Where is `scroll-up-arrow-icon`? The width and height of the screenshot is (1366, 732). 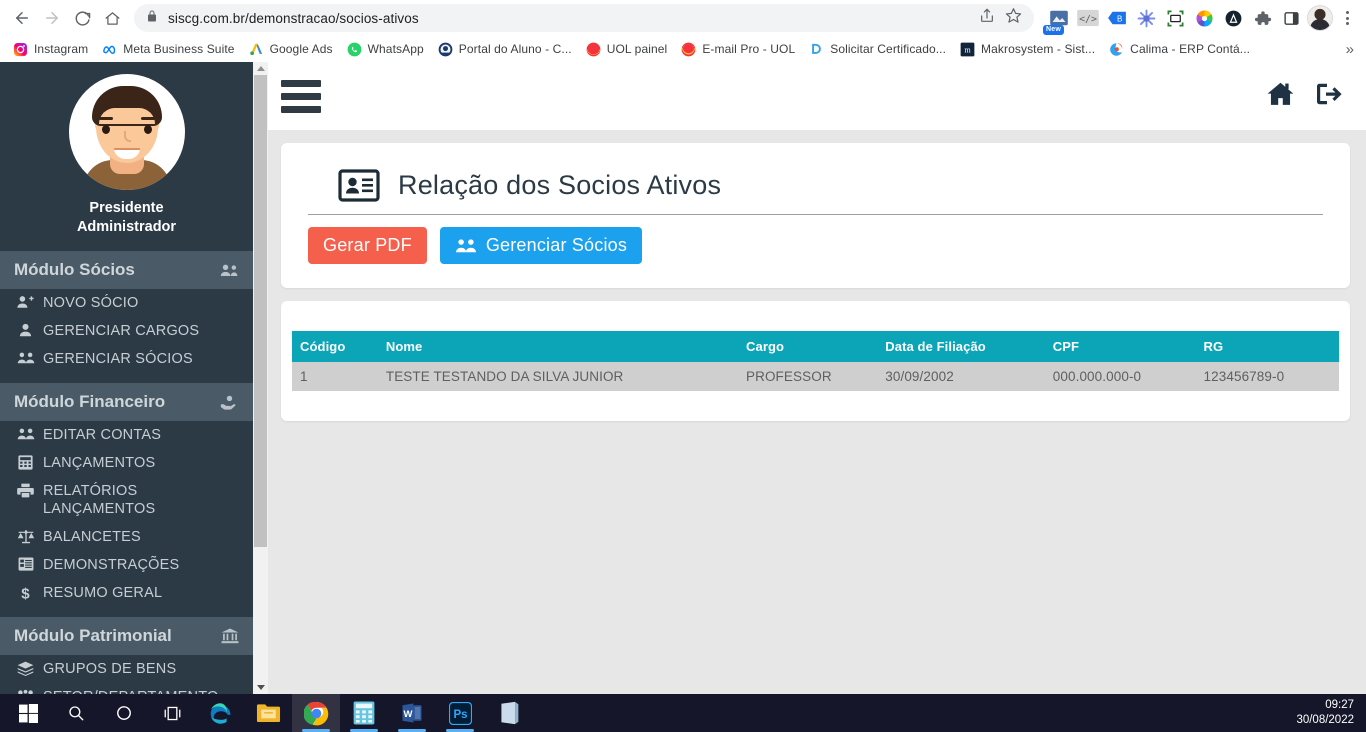 scroll-up-arrow-icon is located at coordinates (260, 68).